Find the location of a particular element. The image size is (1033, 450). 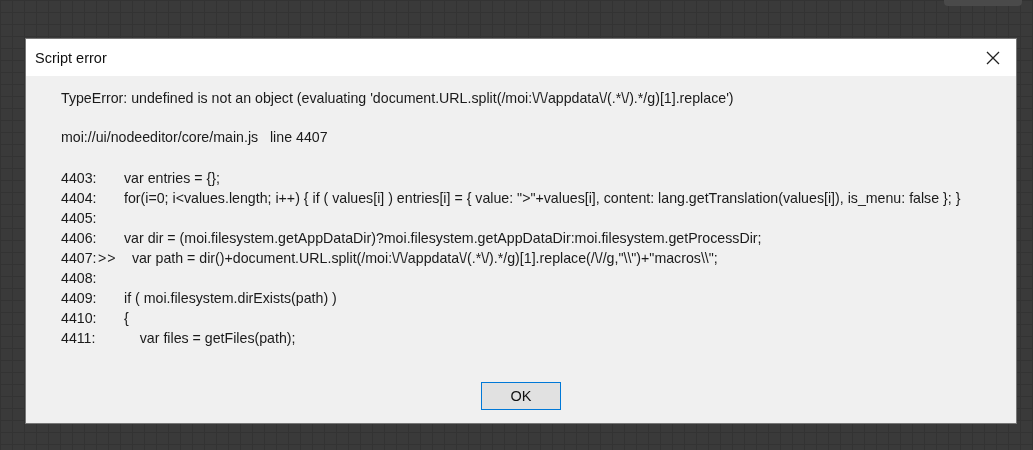

current-line-marker: >> is located at coordinates (108, 258).